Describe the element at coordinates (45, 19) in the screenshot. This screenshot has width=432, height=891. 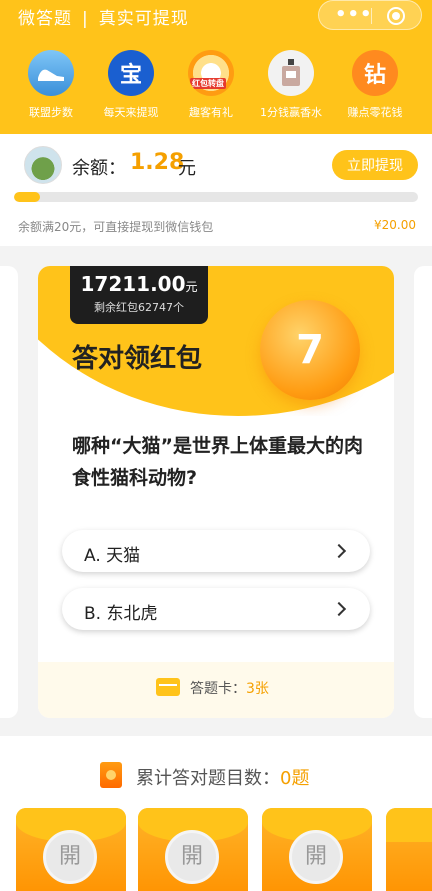
I see `app-title-left: 微答题` at that location.